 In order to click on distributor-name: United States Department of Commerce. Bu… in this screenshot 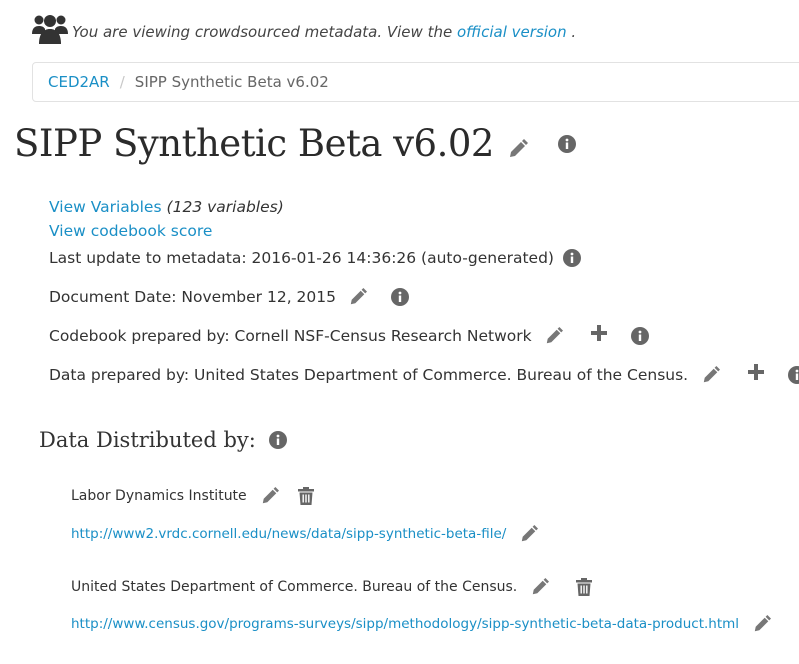, I will do `click(294, 587)`.